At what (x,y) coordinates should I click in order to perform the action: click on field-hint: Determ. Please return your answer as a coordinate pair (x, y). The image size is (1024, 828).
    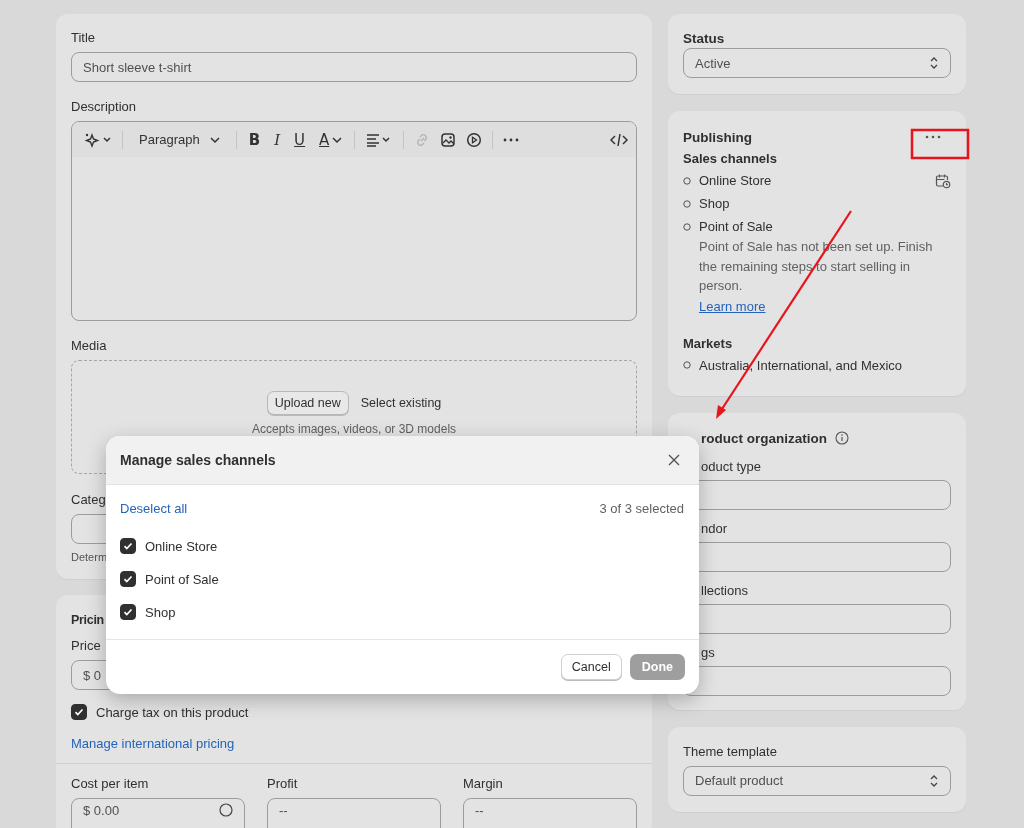
    Looking at the image, I should click on (89, 557).